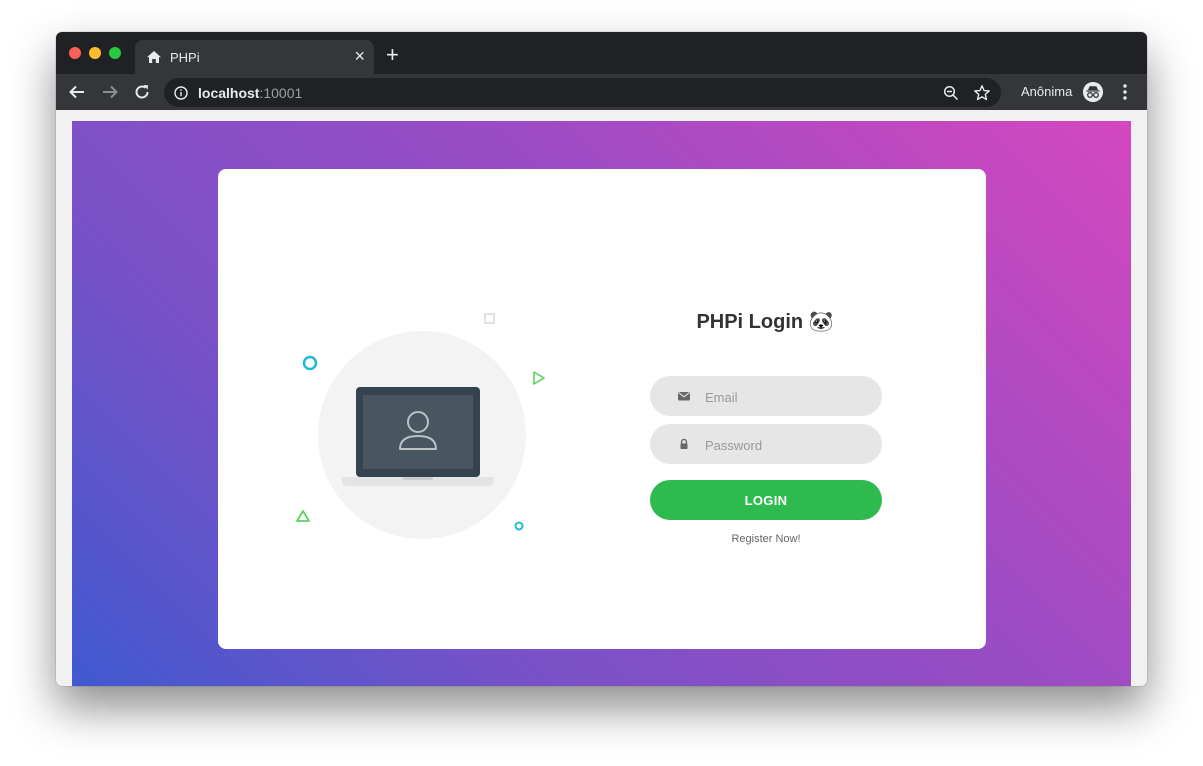 The image size is (1203, 766). Describe the element at coordinates (1046, 91) in the screenshot. I see `profile-name: Anônima` at that location.